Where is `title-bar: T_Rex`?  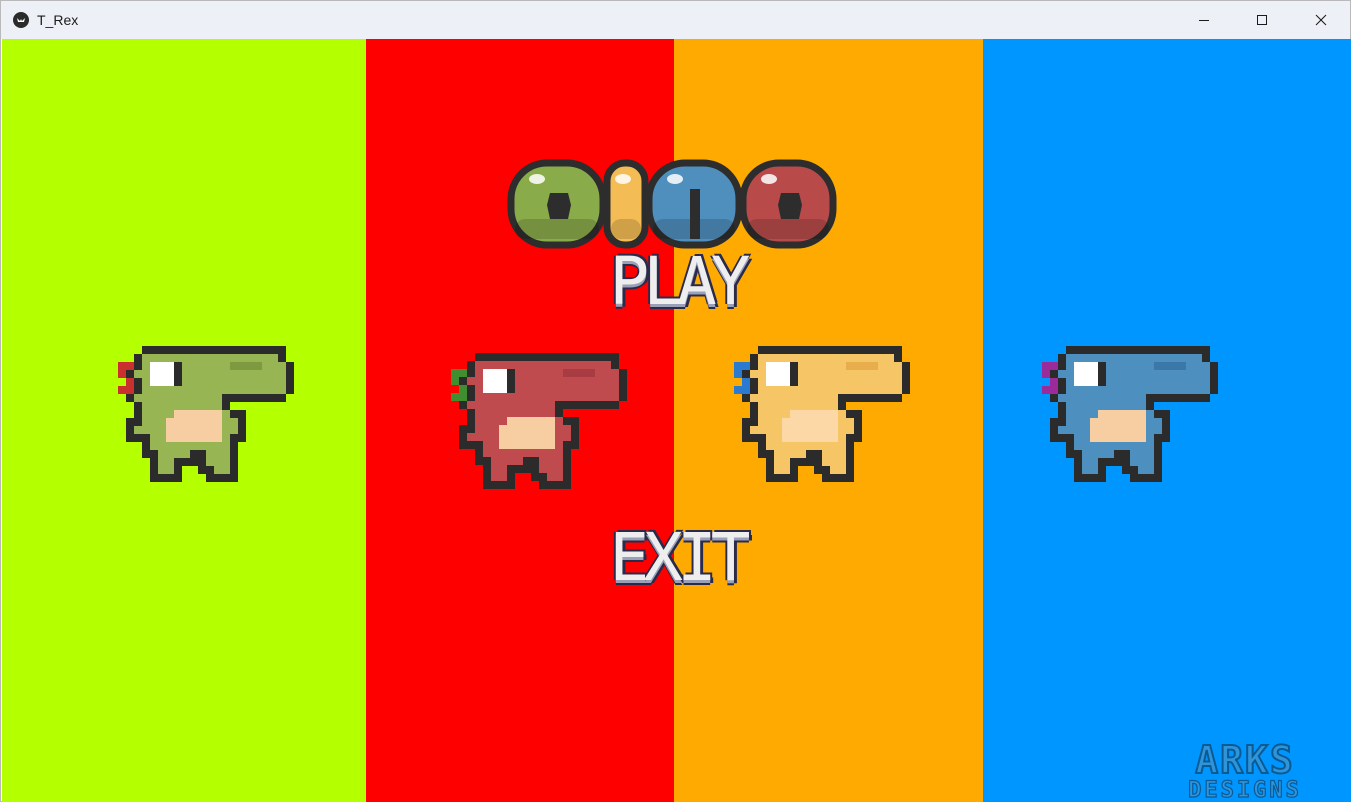 title-bar: T_Rex is located at coordinates (675, 20).